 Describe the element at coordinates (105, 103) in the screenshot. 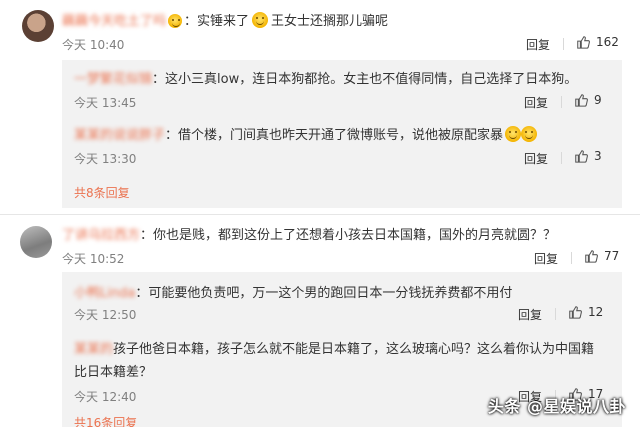

I see `reply-time: 今天 13:45` at that location.